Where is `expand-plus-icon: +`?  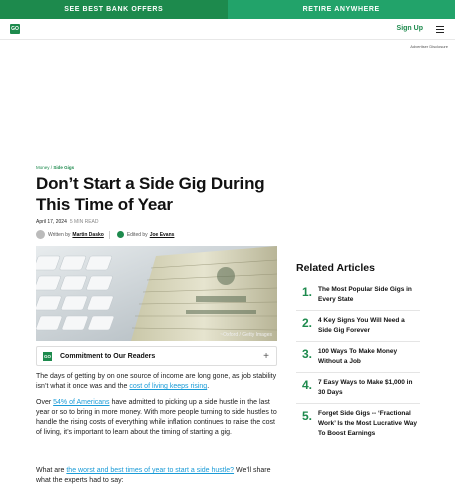
expand-plus-icon: + is located at coordinates (266, 356).